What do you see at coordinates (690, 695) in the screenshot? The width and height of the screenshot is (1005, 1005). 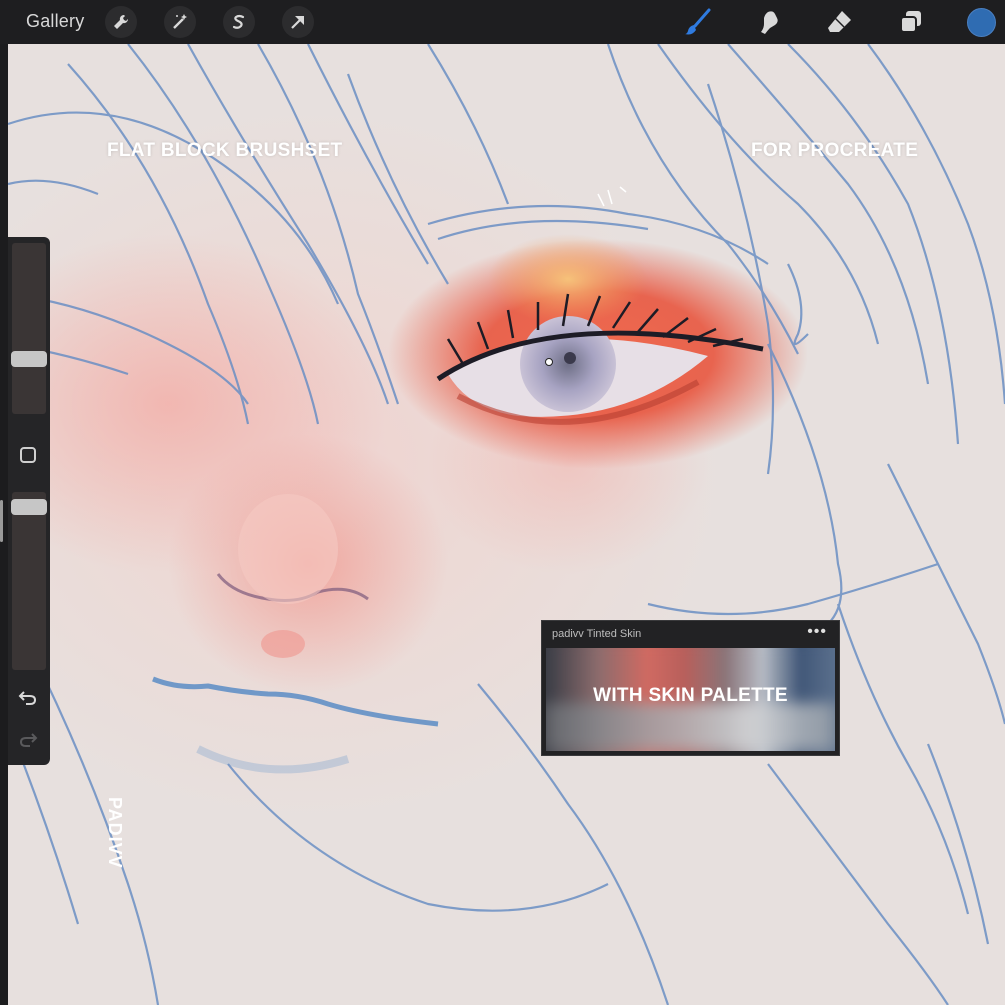 I see `palette-caption-text: WITH SKIN PALETTE` at bounding box center [690, 695].